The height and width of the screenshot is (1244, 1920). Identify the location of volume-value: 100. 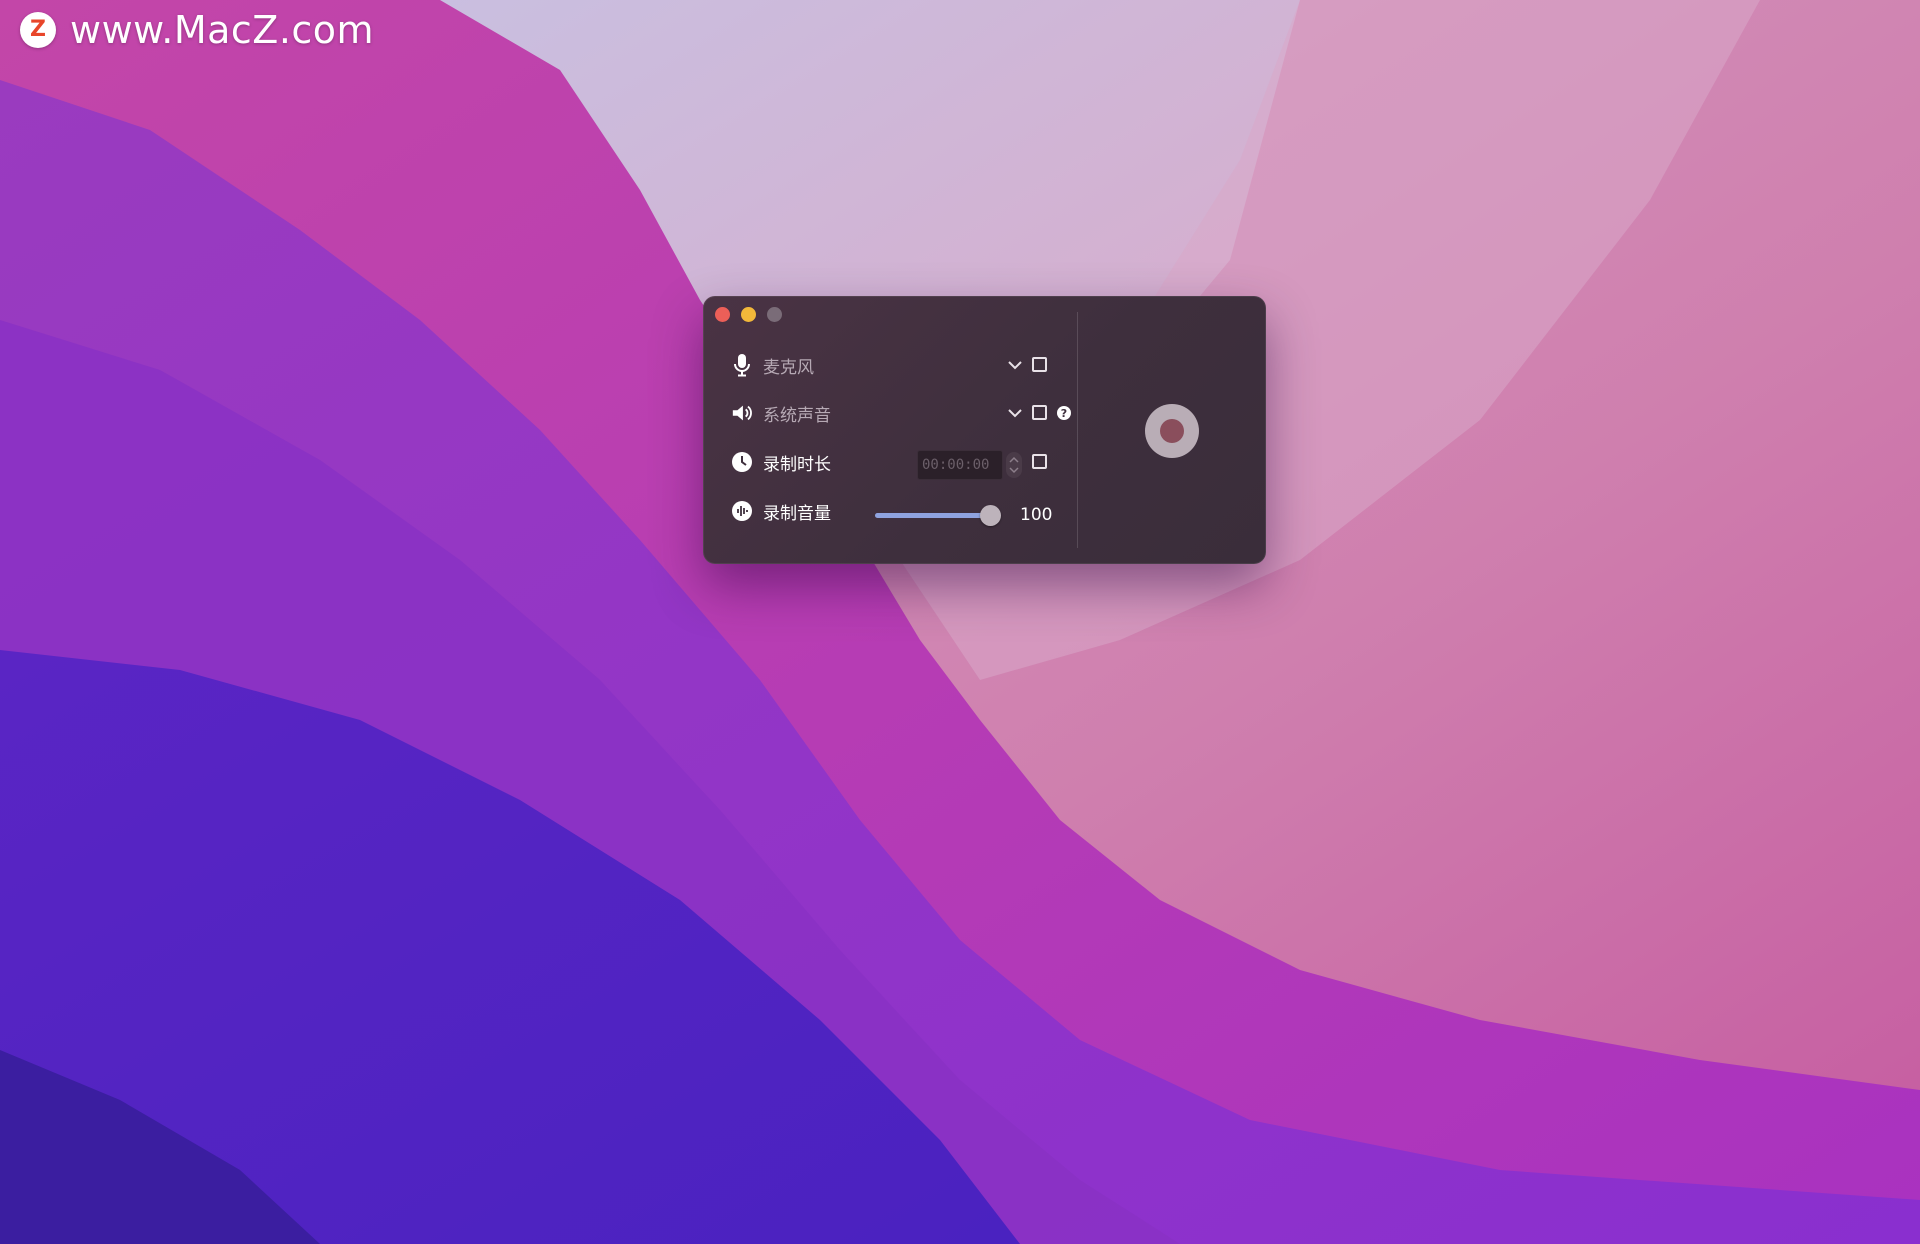
(1036, 515).